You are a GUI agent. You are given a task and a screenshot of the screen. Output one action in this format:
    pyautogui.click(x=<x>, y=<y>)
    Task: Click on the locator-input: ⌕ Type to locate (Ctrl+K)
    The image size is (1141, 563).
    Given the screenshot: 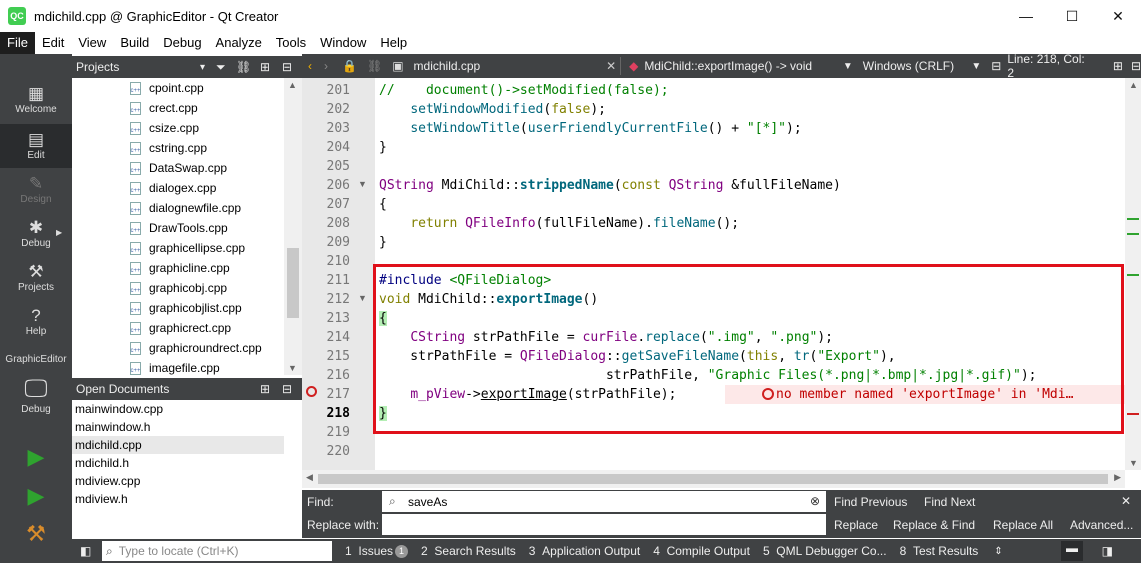 What is the action you would take?
    pyautogui.click(x=217, y=551)
    